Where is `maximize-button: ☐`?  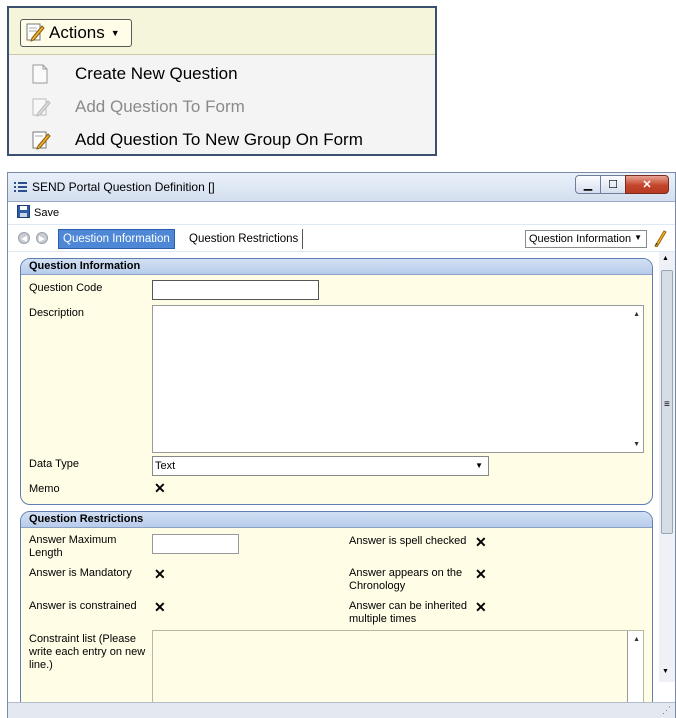 maximize-button: ☐ is located at coordinates (613, 184).